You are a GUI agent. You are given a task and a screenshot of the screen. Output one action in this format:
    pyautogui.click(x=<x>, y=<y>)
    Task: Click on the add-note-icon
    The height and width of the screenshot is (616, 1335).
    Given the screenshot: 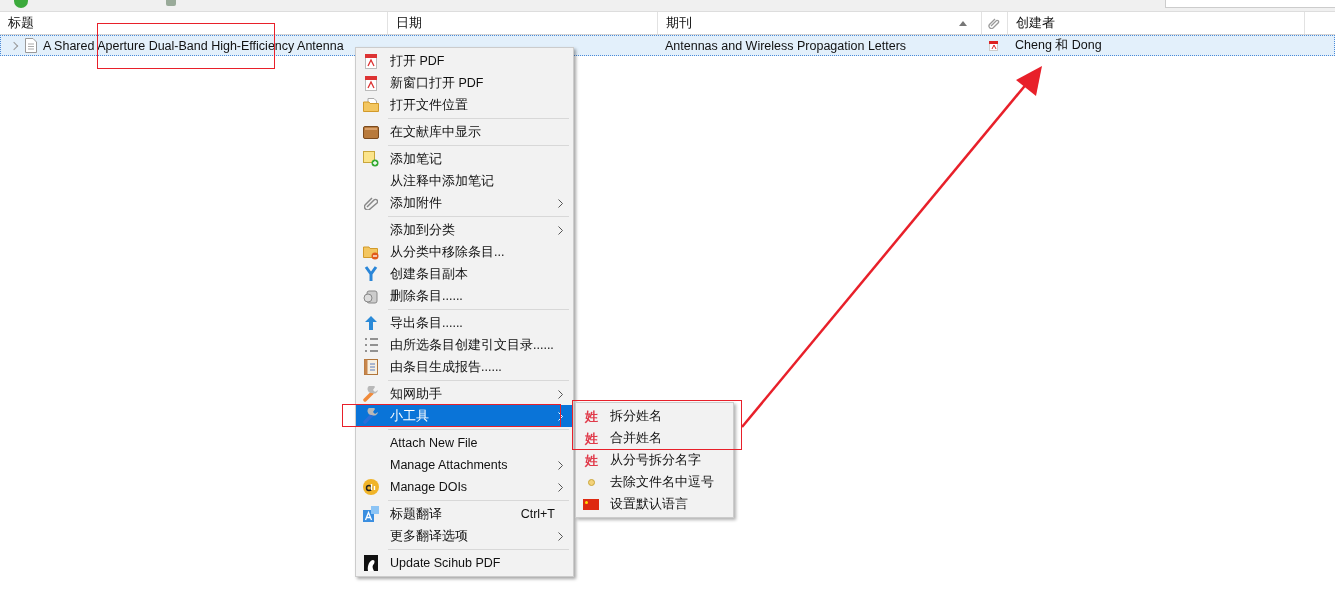 What is the action you would take?
    pyautogui.click(x=371, y=159)
    